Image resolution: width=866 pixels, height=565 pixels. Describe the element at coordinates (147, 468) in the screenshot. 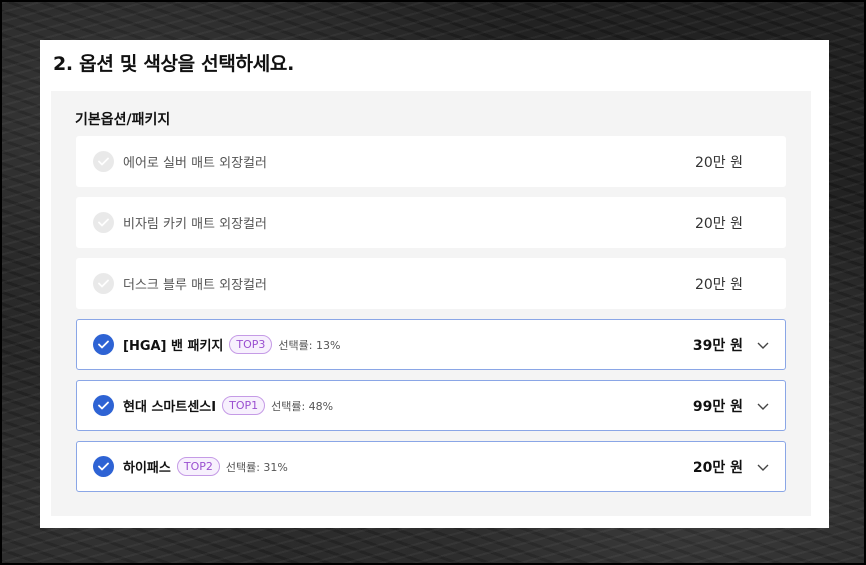

I see `option-label: 하이패스` at that location.